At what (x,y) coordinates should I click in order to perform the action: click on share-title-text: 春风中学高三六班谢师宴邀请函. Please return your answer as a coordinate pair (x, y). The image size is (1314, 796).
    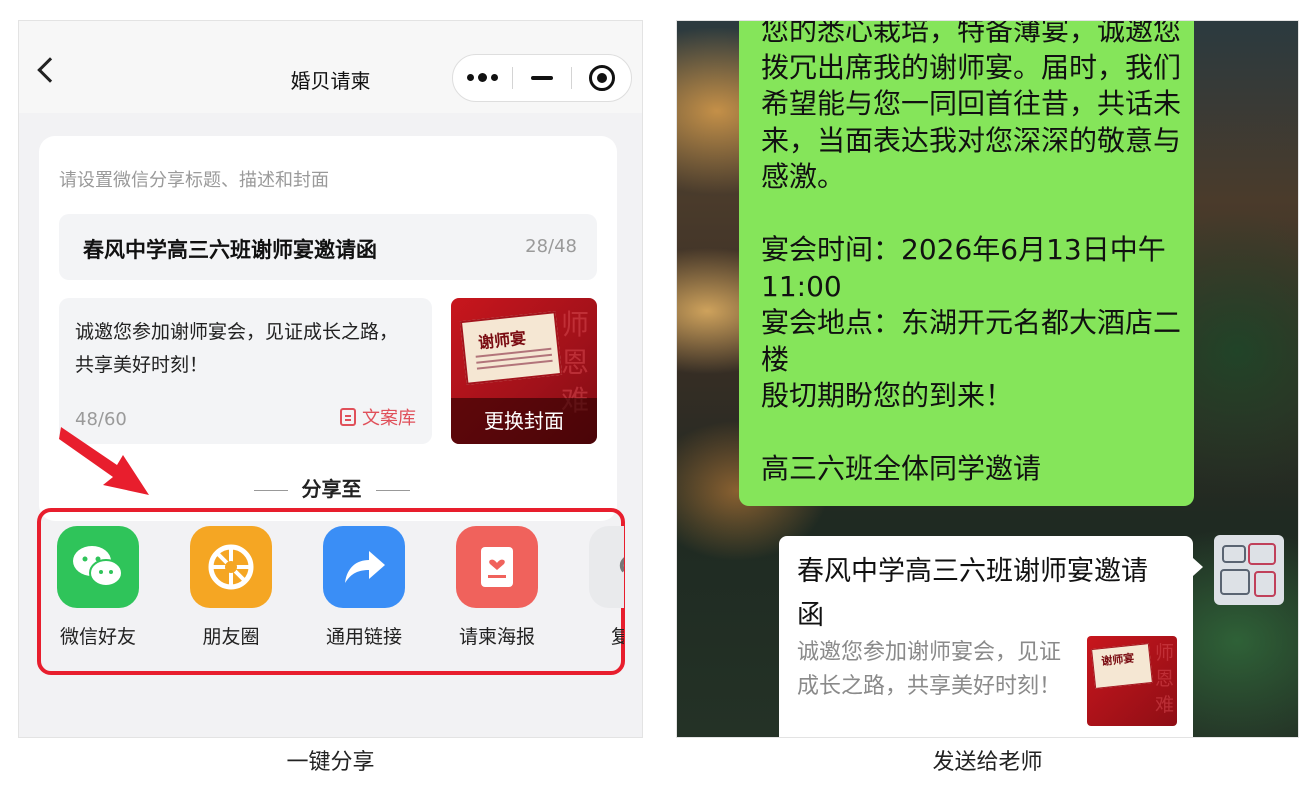
    Looking at the image, I should click on (230, 250).